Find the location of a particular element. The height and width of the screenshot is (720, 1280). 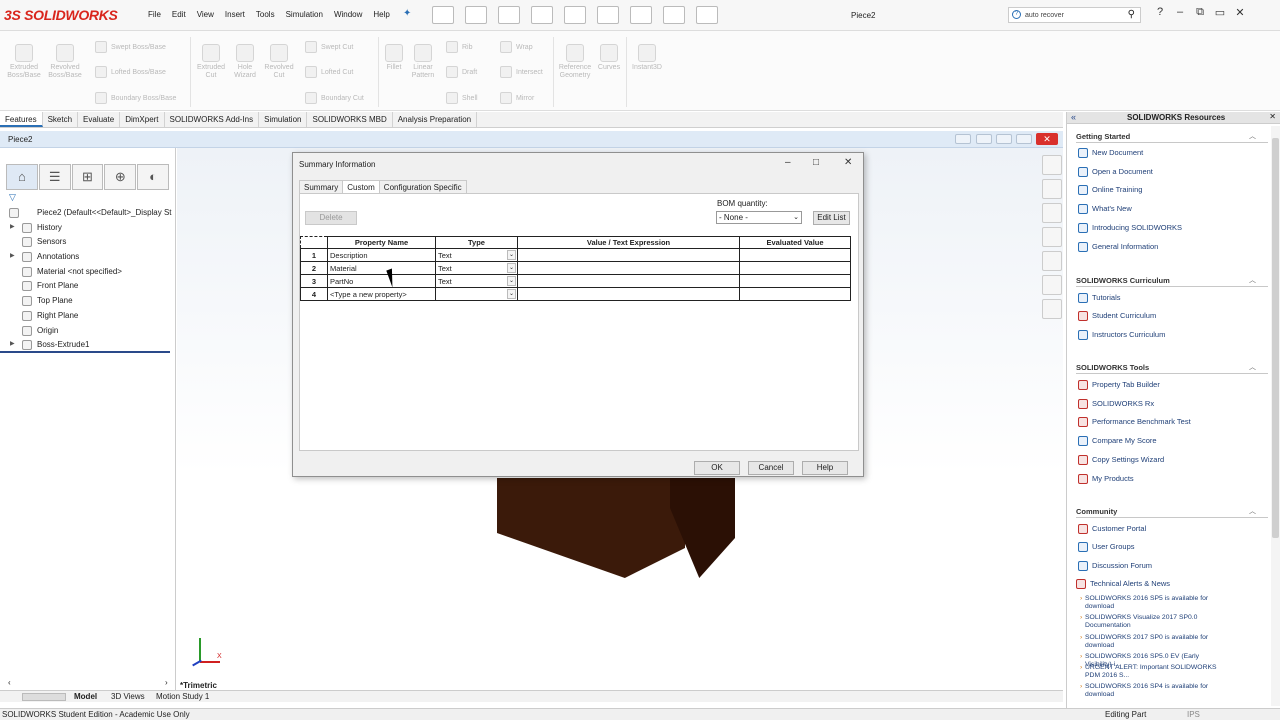

hole-wizard-button: Hole Wizard is located at coordinates (245, 62).